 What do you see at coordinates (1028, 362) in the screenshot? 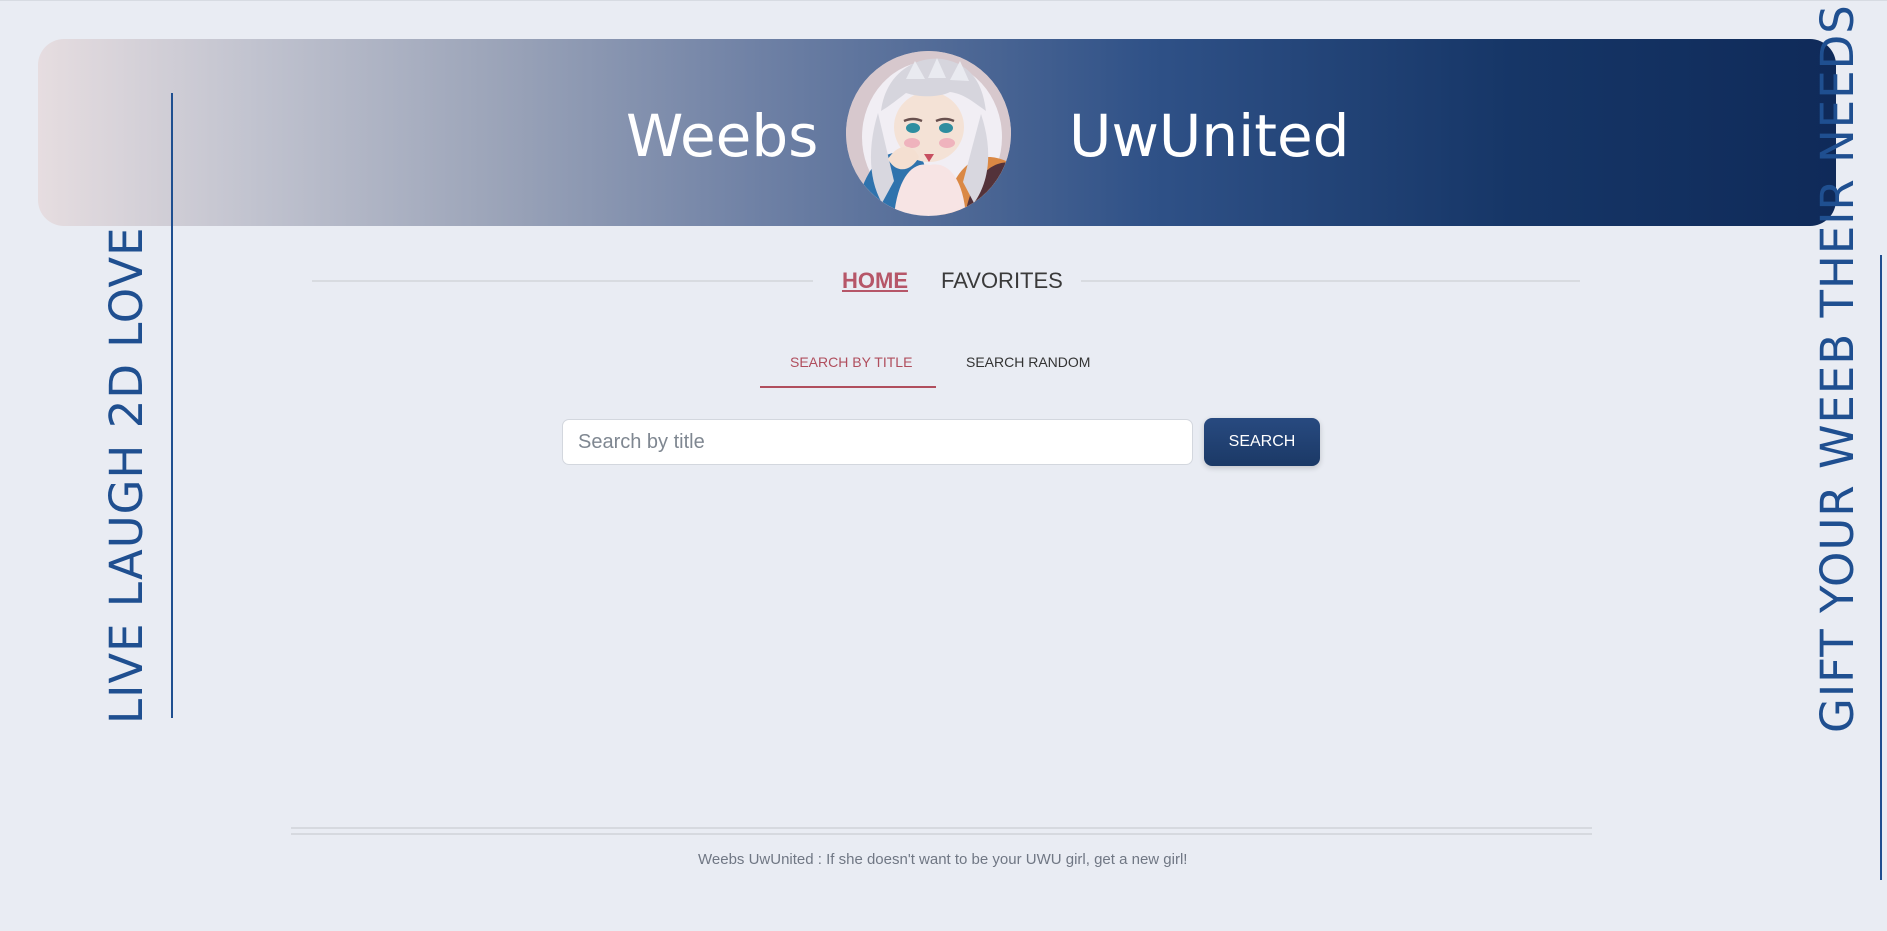
I see `tab-search-random: SEARCH RANDOM` at bounding box center [1028, 362].